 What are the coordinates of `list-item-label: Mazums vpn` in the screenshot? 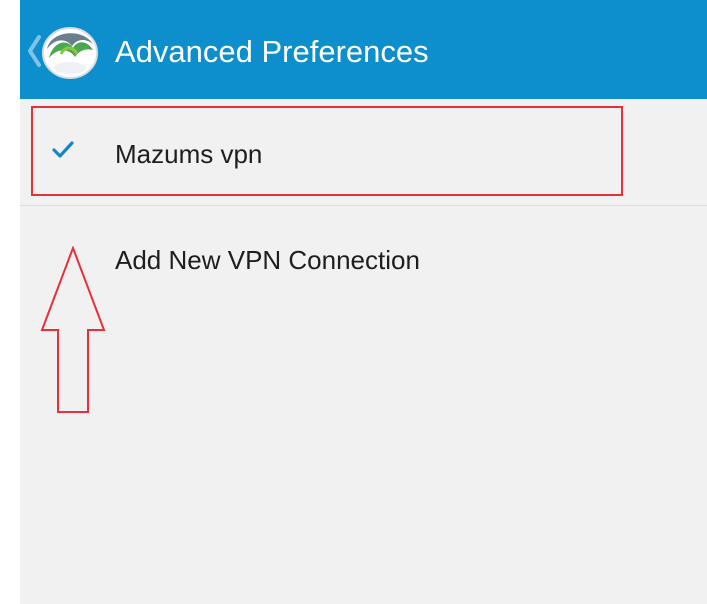 It's located at (189, 154).